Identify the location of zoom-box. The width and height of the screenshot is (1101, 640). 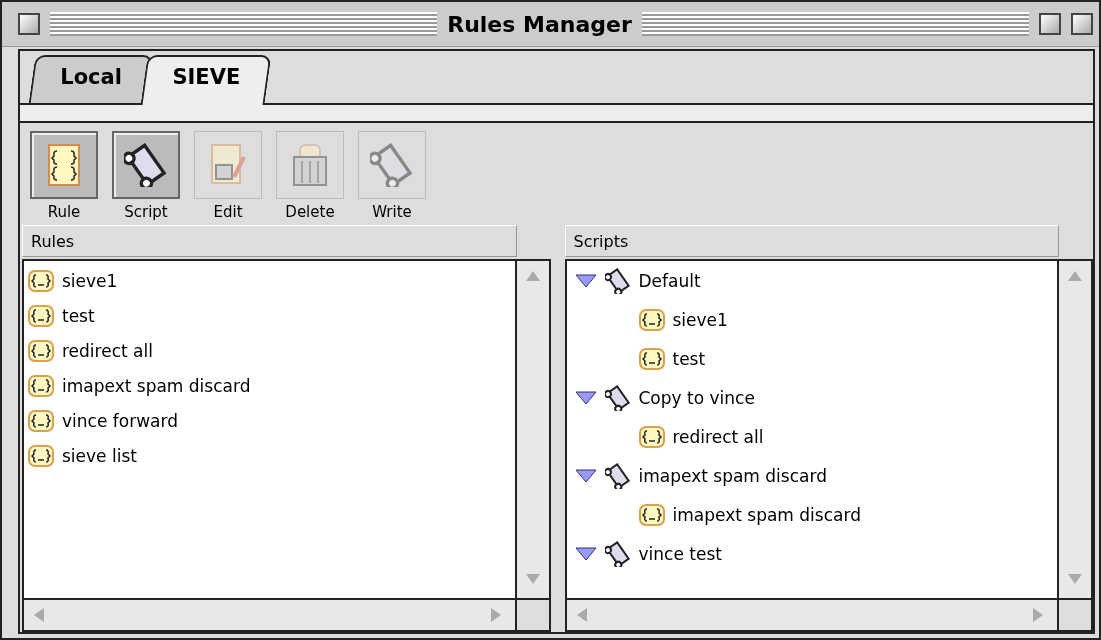
(1050, 24).